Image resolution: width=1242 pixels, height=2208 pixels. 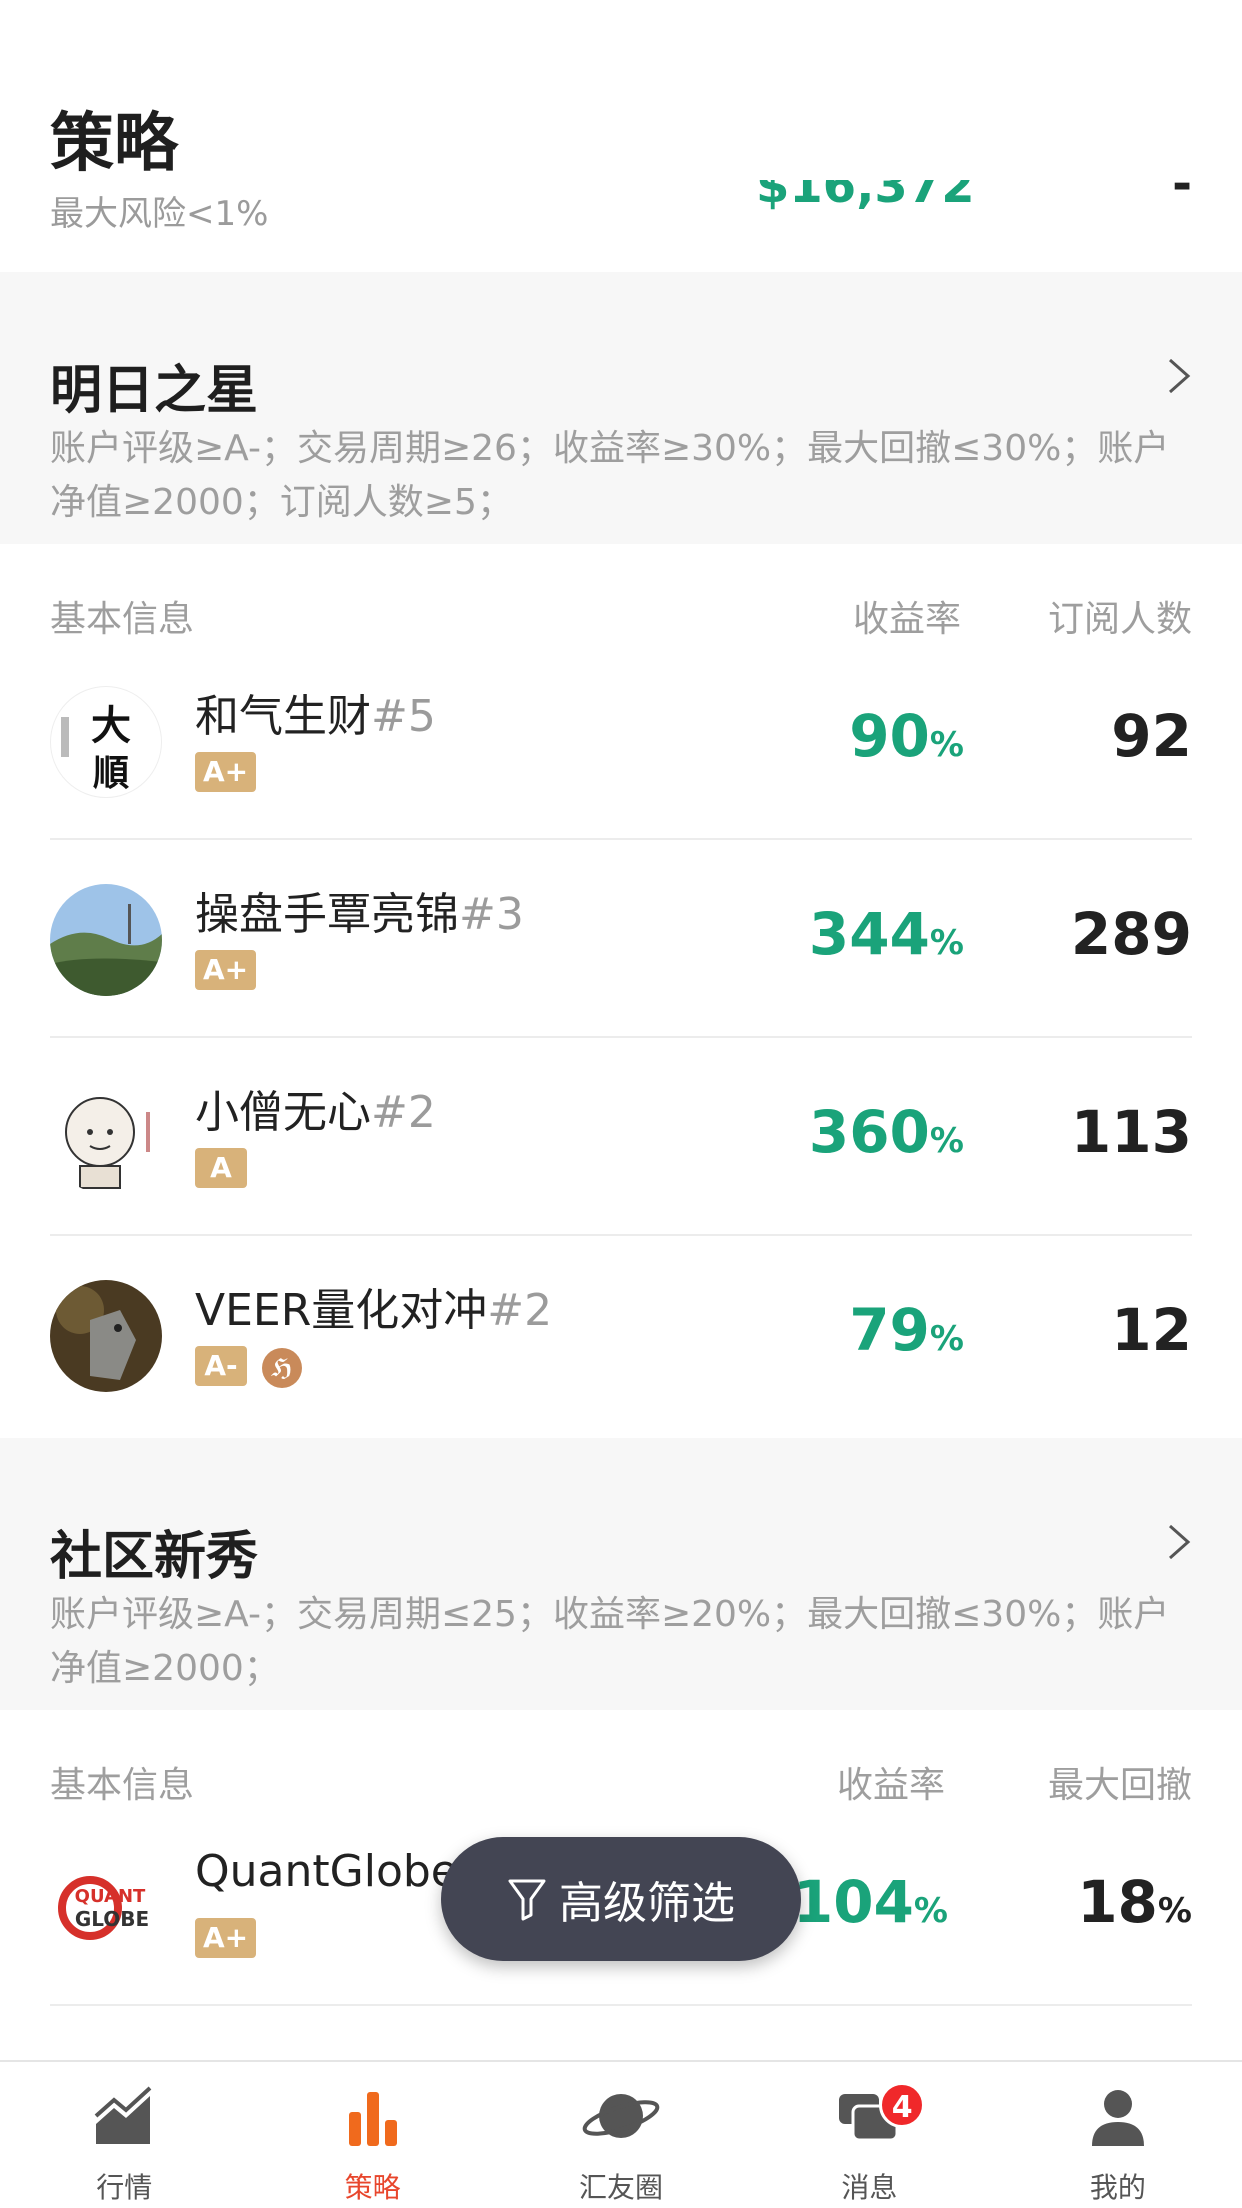 I want to click on avatar: 大順, so click(x=106, y=742).